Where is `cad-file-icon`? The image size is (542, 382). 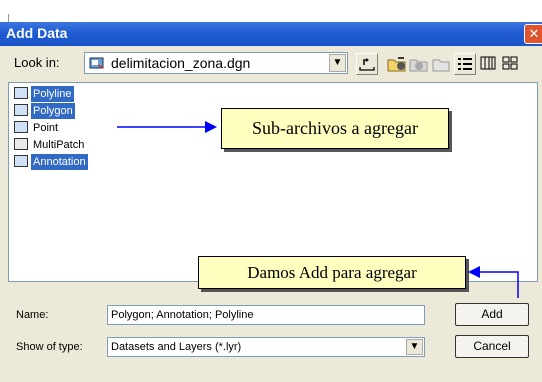
cad-file-icon is located at coordinates (96, 63).